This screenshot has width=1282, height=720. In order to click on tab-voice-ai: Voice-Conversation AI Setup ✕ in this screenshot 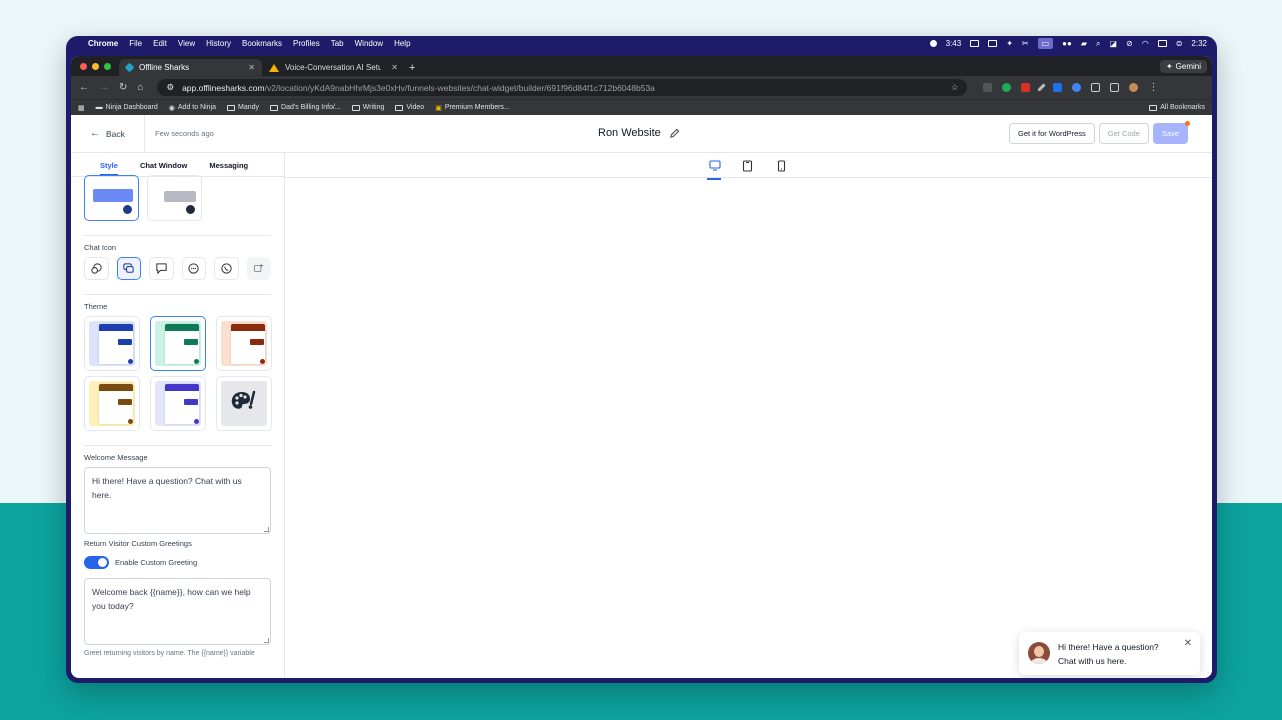, I will do `click(333, 67)`.